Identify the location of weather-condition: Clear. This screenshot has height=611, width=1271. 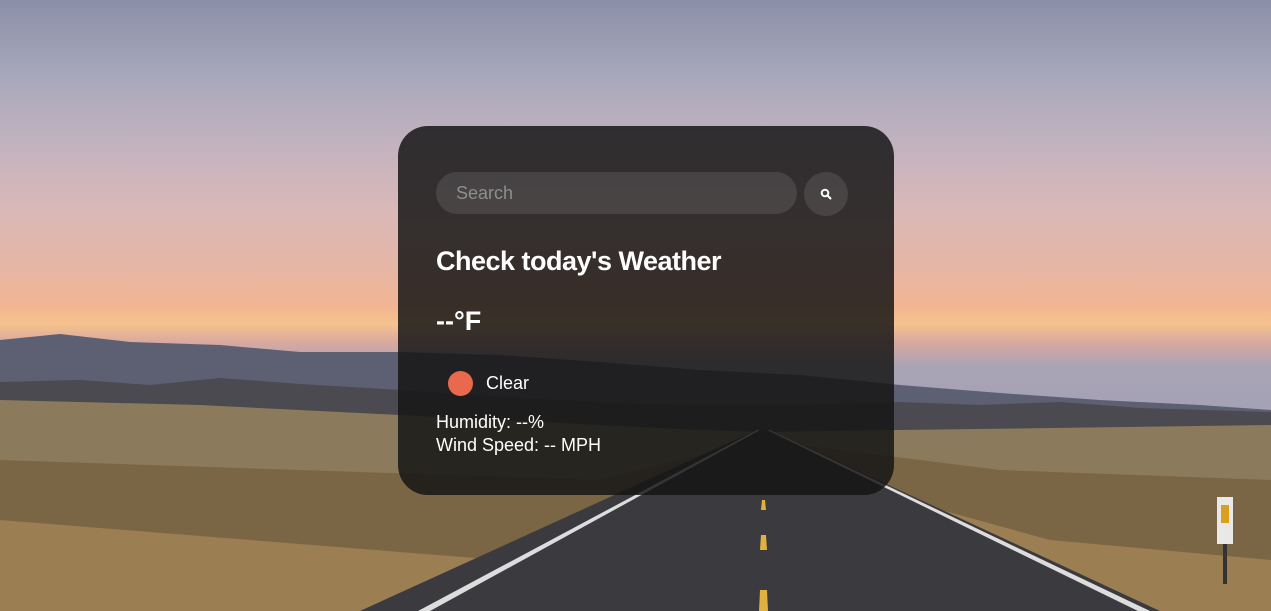
(488, 383).